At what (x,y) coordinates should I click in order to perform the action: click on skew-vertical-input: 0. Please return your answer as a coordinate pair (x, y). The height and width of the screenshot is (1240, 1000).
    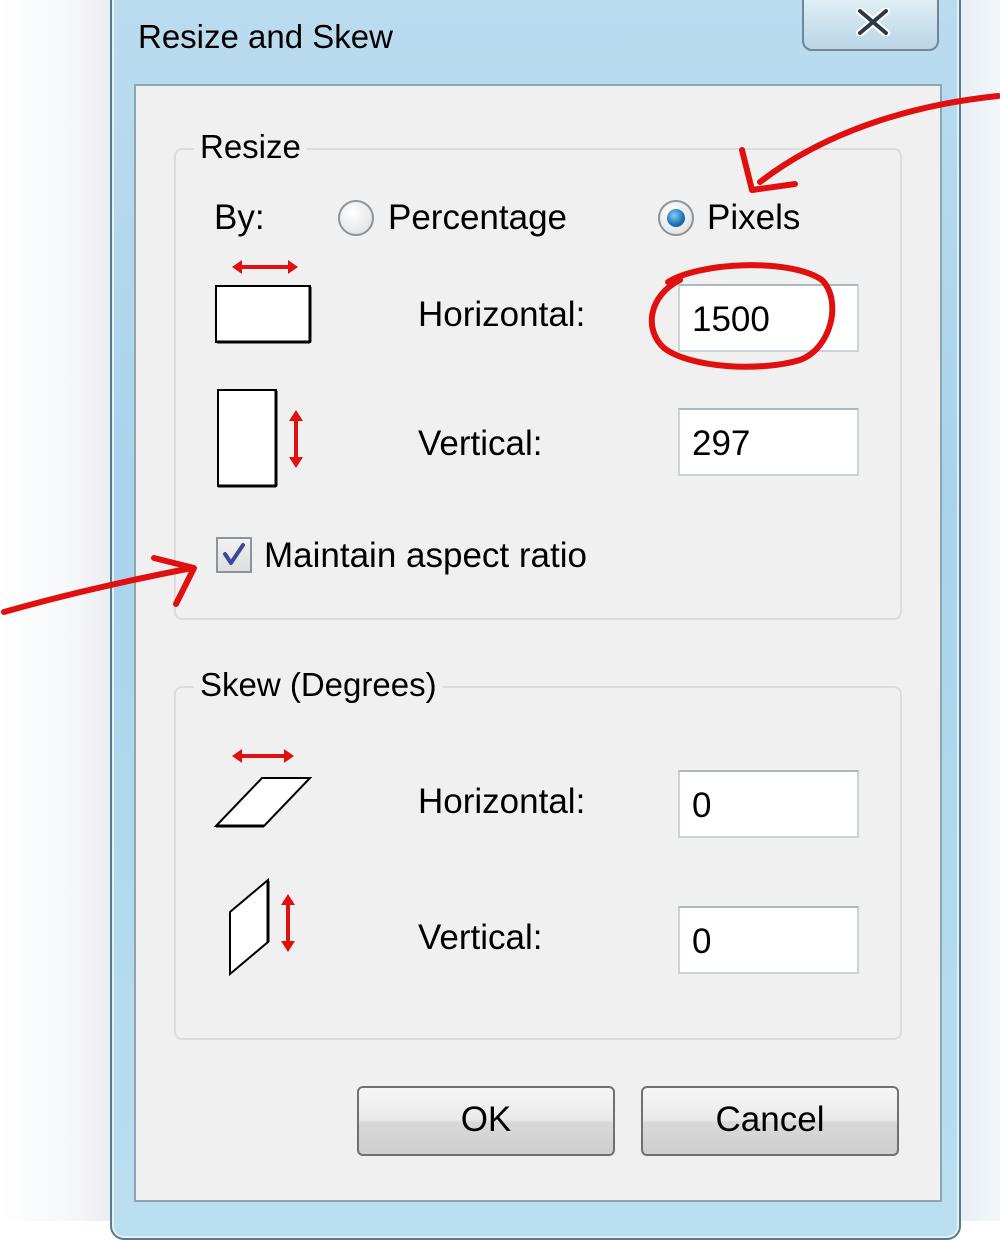
    Looking at the image, I should click on (768, 940).